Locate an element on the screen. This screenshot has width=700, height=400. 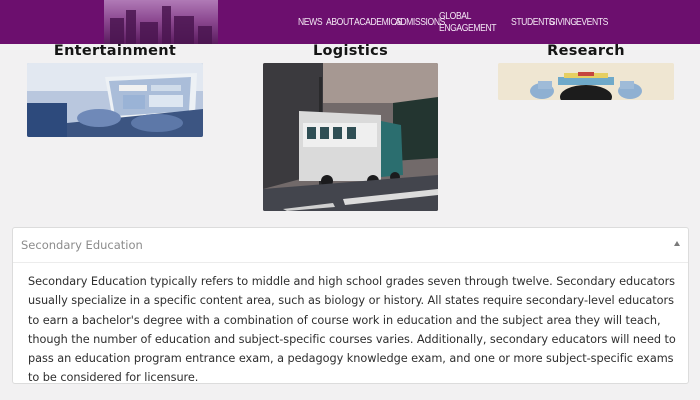
card-title: Logistics is located at coordinates (350, 51).